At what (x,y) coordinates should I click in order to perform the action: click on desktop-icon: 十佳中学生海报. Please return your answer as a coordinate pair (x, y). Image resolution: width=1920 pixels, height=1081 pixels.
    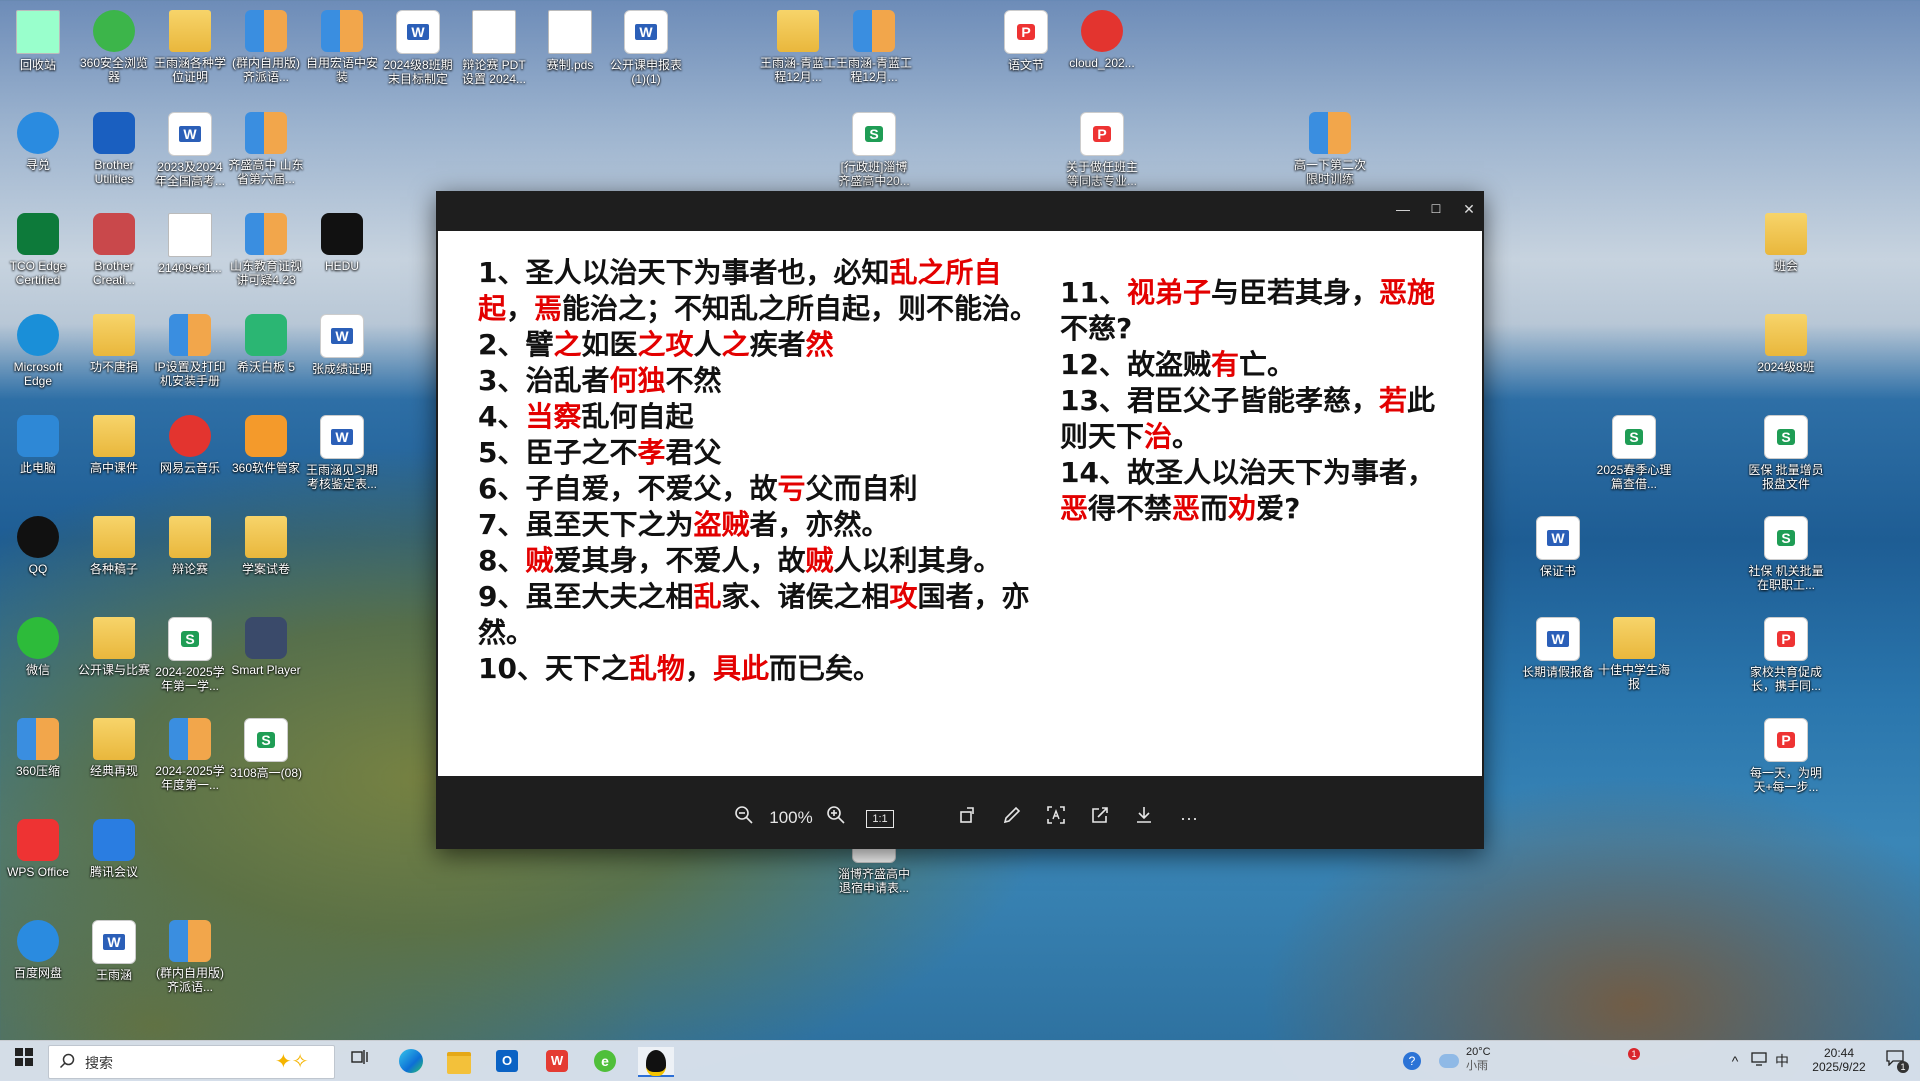
    Looking at the image, I should click on (1634, 652).